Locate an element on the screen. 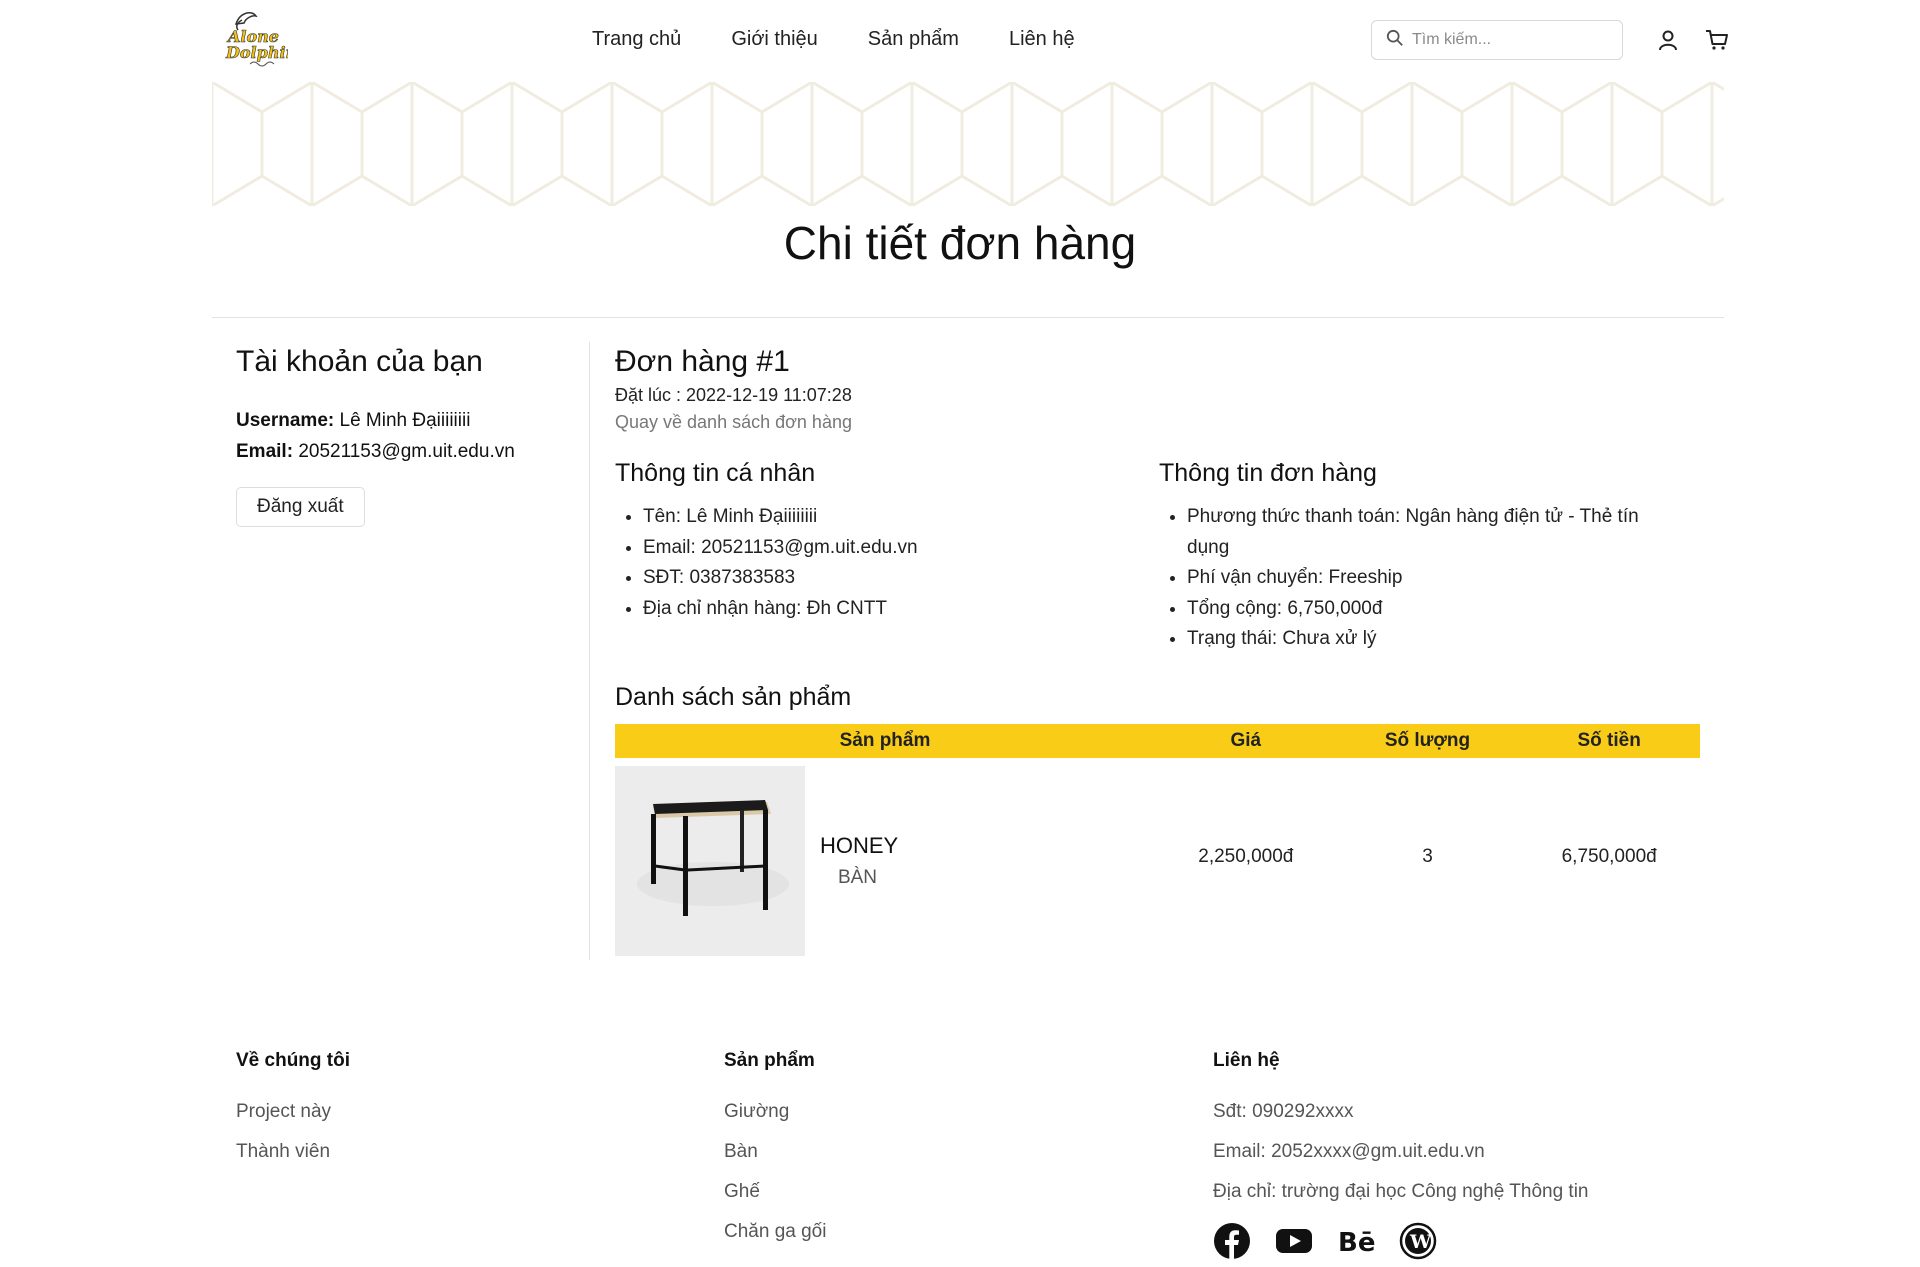  footer-email: Email: 2052xxxx@gm.uit.edu.vn is located at coordinates (1349, 1151).